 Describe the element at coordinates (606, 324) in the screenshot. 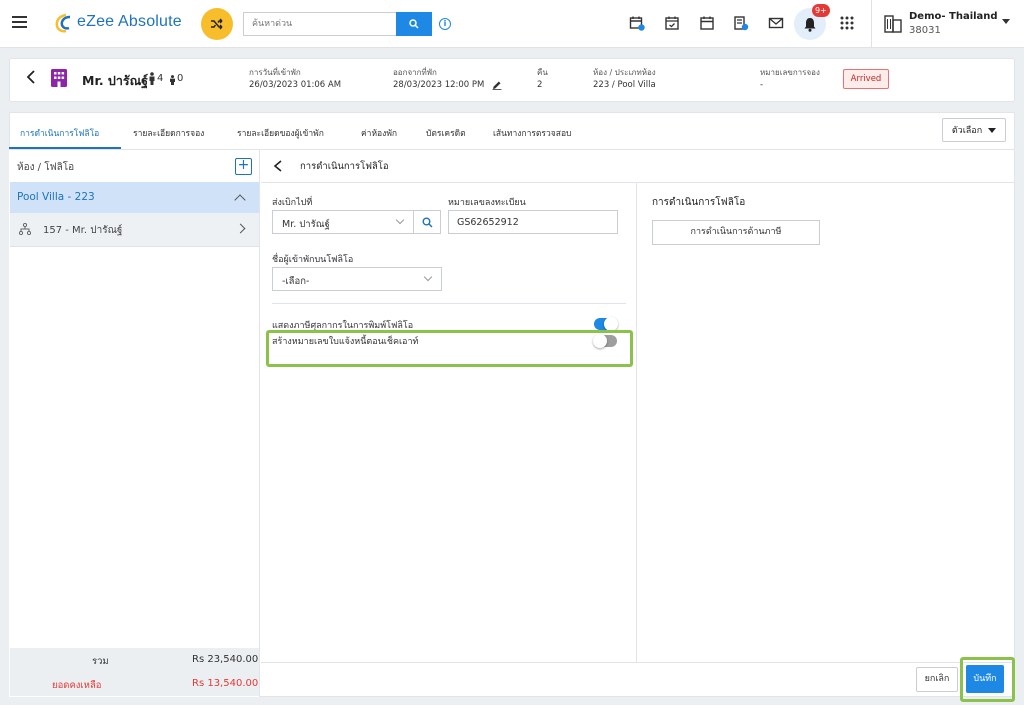

I see `show-tax-toggle` at that location.